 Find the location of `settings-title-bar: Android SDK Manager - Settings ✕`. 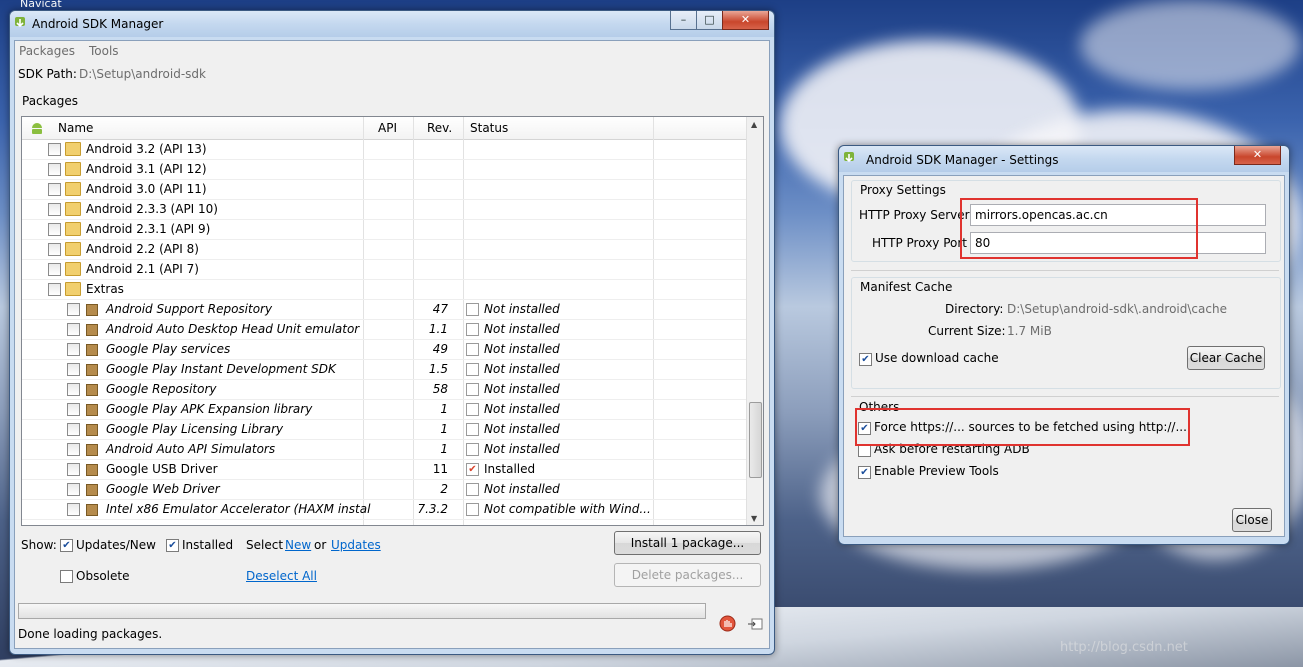

settings-title-bar: Android SDK Manager - Settings ✕ is located at coordinates (1064, 159).